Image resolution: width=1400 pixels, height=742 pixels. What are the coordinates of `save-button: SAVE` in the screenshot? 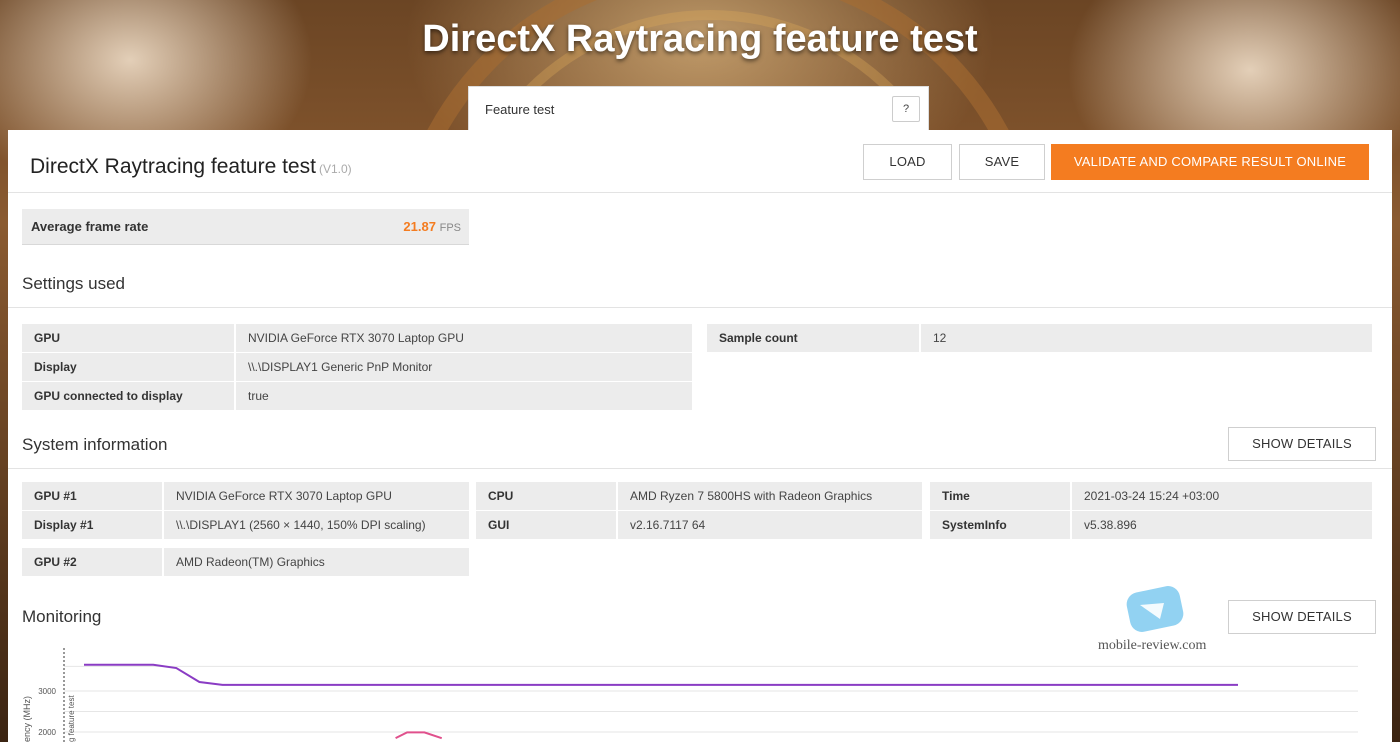 It's located at (1002, 162).